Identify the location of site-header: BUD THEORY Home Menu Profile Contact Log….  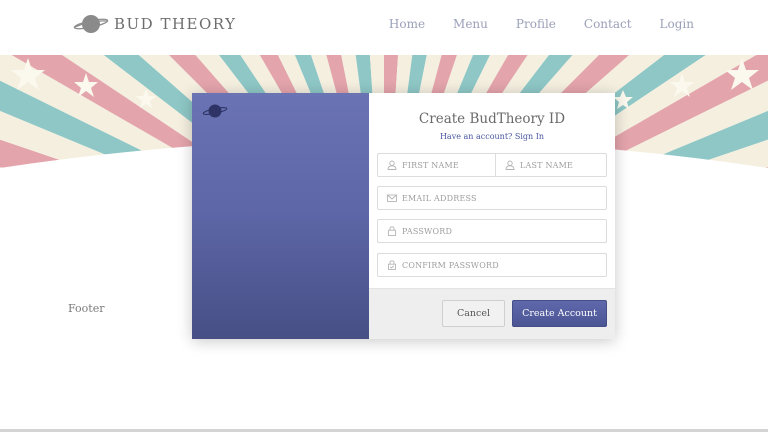
(384, 27).